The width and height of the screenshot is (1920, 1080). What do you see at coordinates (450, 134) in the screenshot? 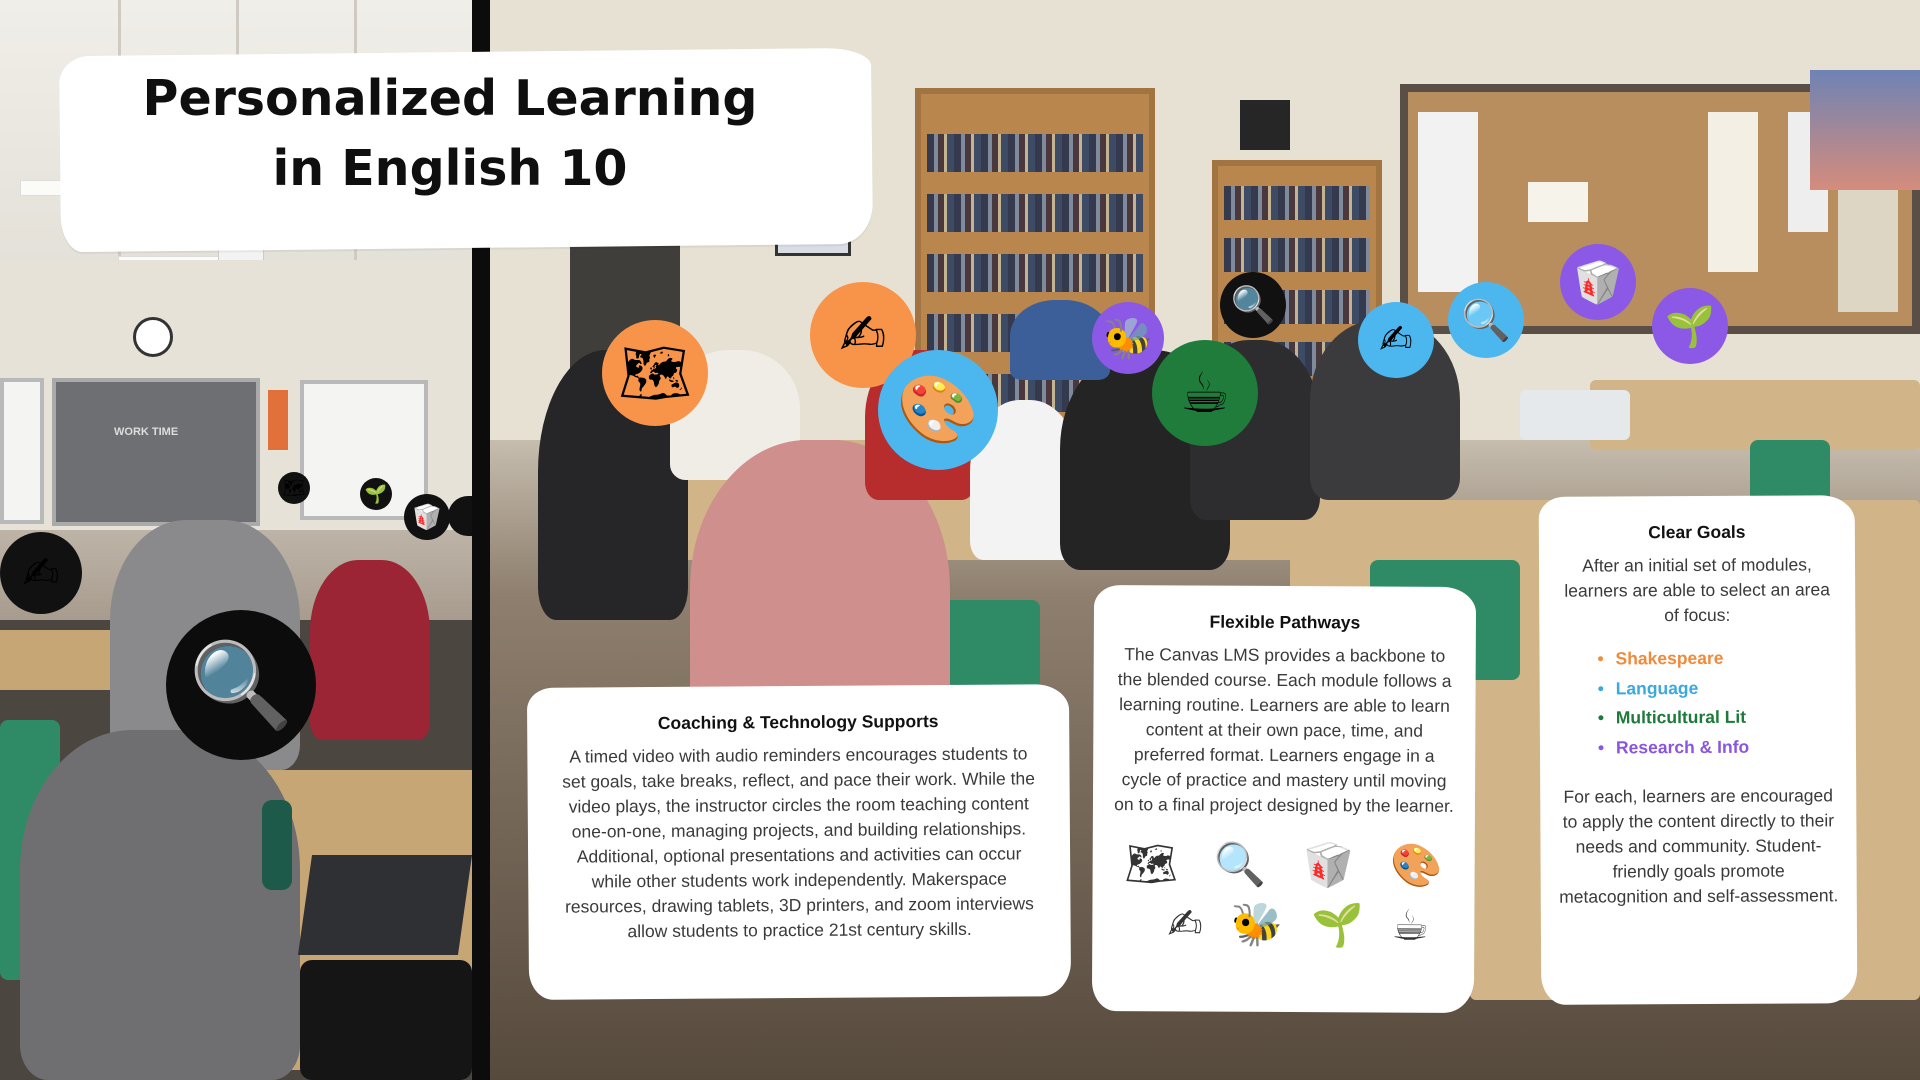
I see `page-title: Personalized Learning in English 10` at bounding box center [450, 134].